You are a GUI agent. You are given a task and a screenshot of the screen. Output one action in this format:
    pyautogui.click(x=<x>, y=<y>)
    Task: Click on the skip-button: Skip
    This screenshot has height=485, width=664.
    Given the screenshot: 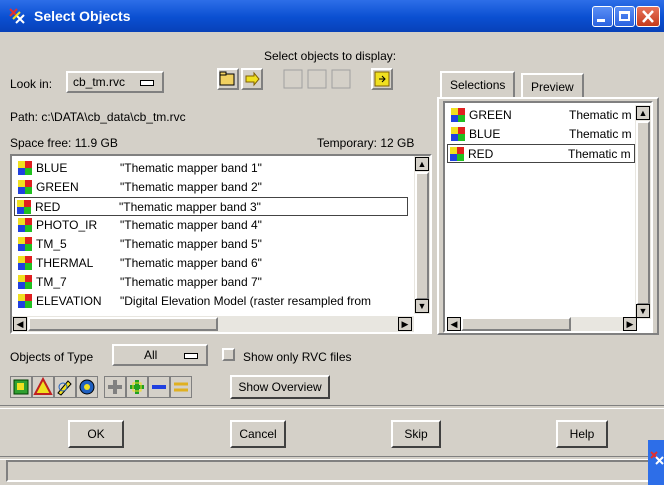 What is the action you would take?
    pyautogui.click(x=416, y=434)
    